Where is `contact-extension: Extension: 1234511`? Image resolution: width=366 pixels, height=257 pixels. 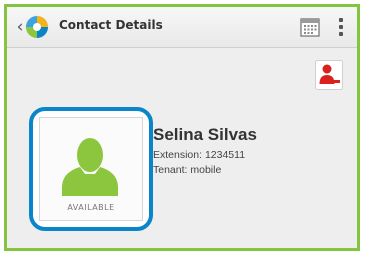 contact-extension: Extension: 1234511 is located at coordinates (199, 155).